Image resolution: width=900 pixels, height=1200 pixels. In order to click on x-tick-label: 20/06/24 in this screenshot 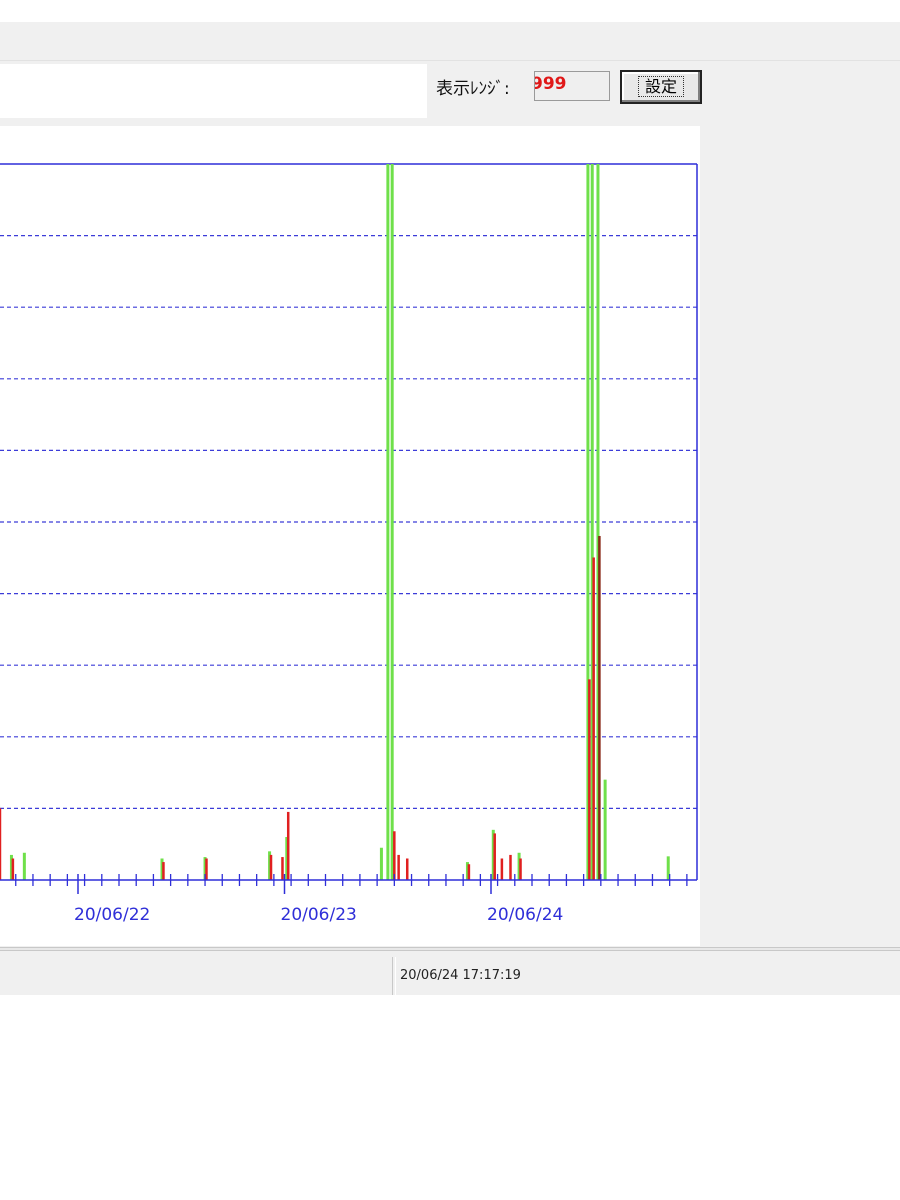, I will do `click(525, 915)`.